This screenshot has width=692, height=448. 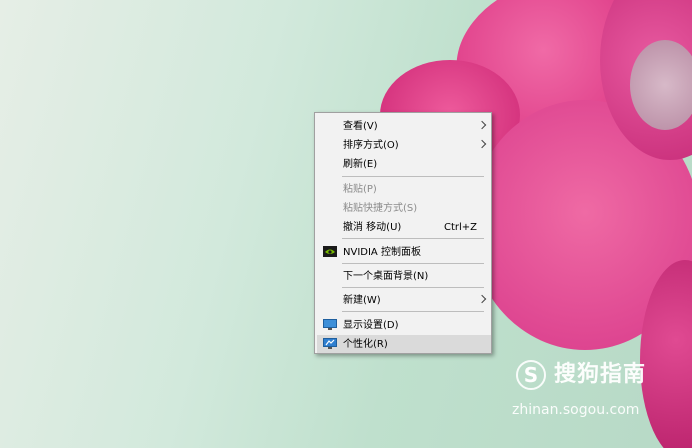 I want to click on nvidia-icon, so click(x=330, y=251).